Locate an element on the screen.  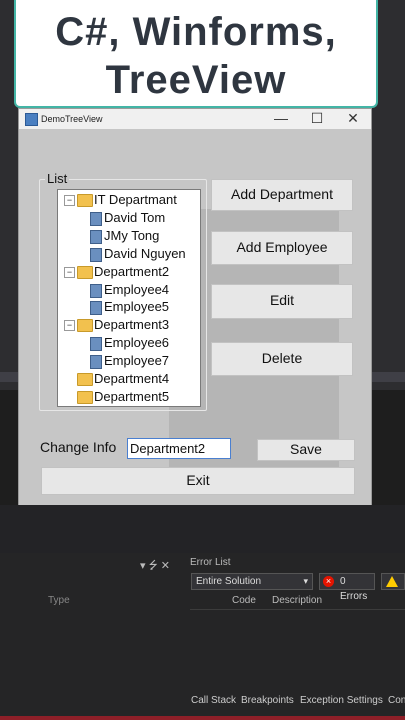
tree-node-label: Department3 is located at coordinates (132, 325).